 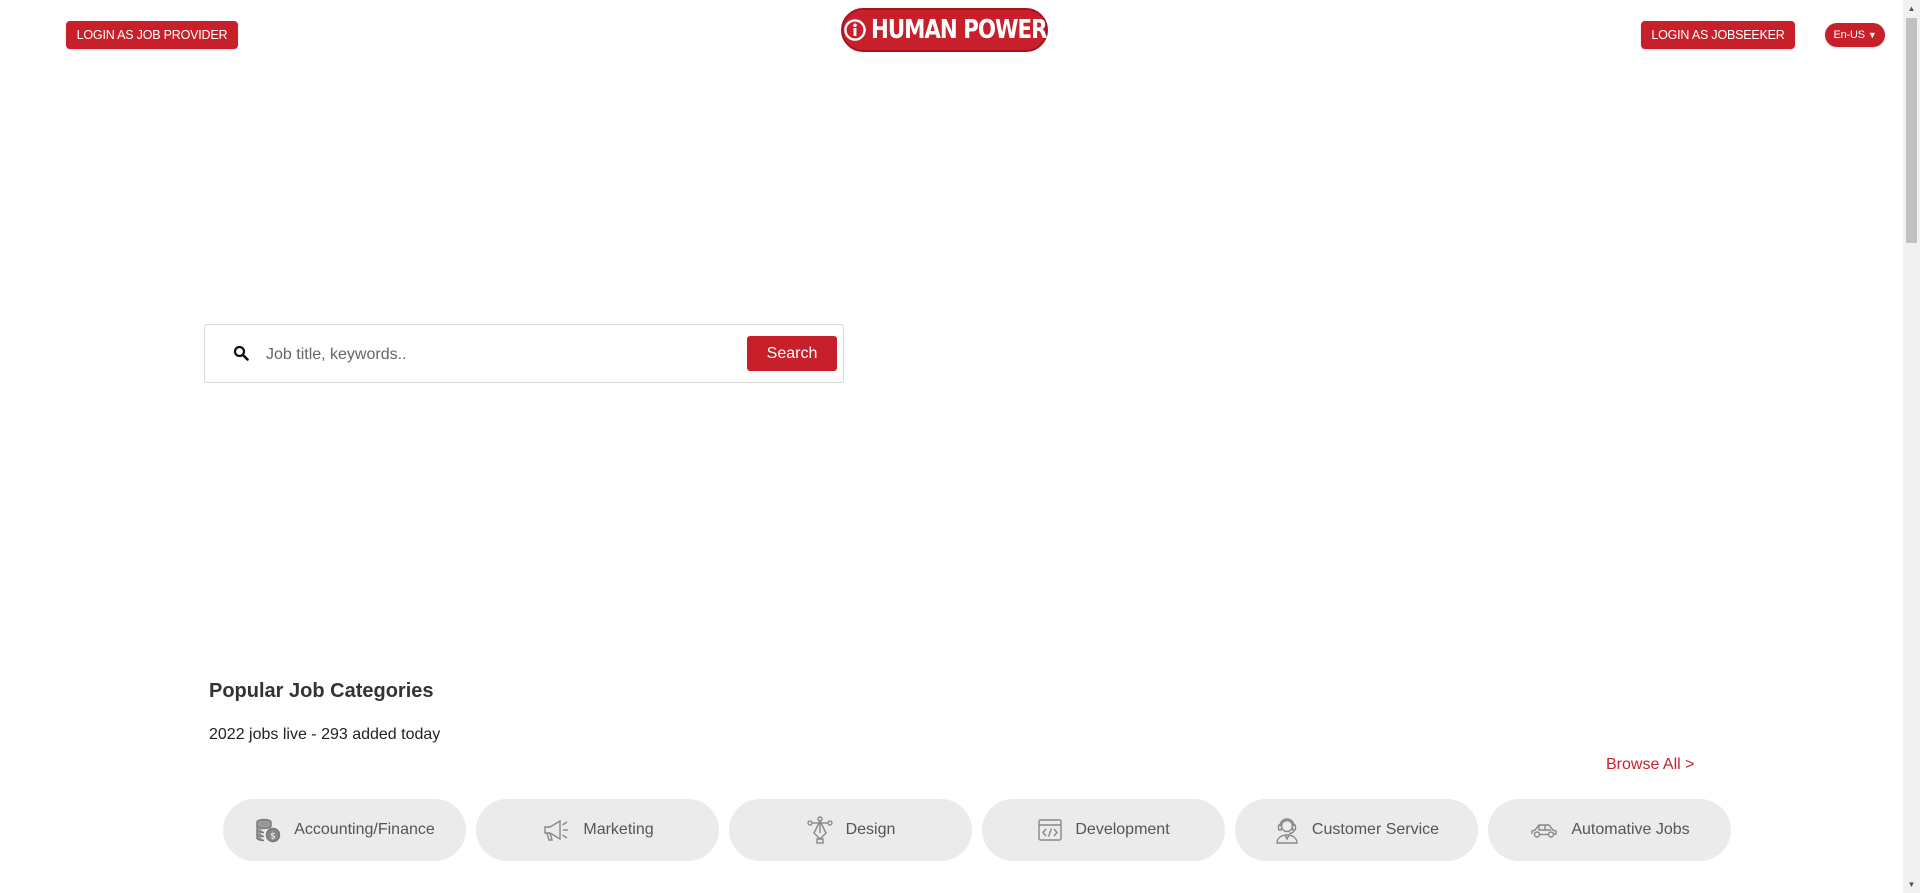 I want to click on category-customer-service: Customer Service, so click(x=1356, y=830).